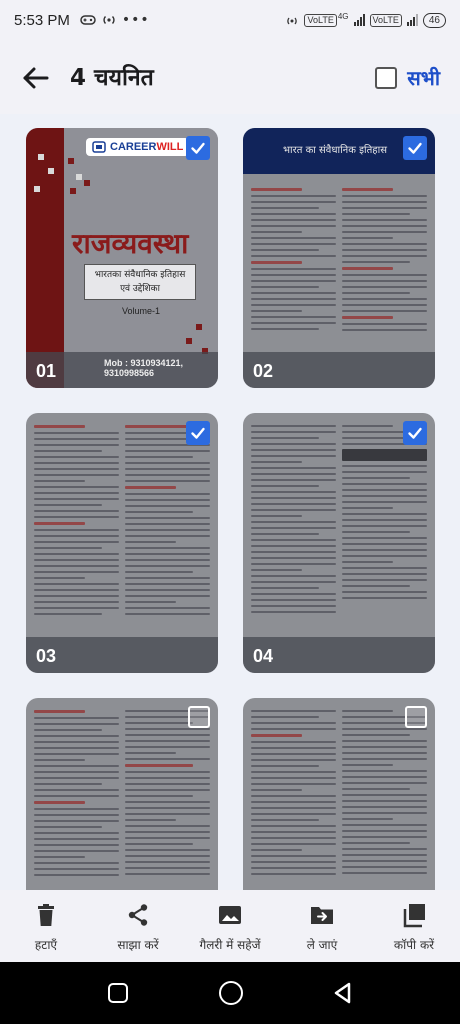 This screenshot has height=1024, width=460. What do you see at coordinates (46, 371) in the screenshot?
I see `page-number: 01` at bounding box center [46, 371].